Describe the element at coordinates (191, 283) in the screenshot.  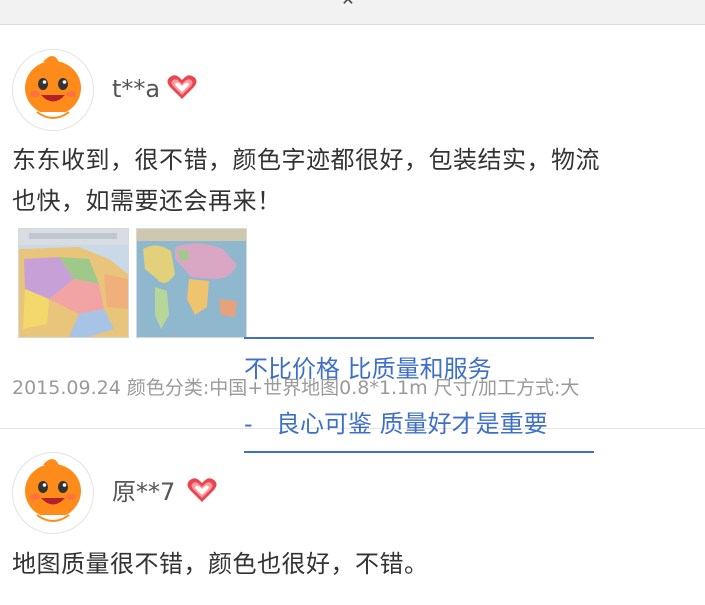
I see `review-photo-world-map` at that location.